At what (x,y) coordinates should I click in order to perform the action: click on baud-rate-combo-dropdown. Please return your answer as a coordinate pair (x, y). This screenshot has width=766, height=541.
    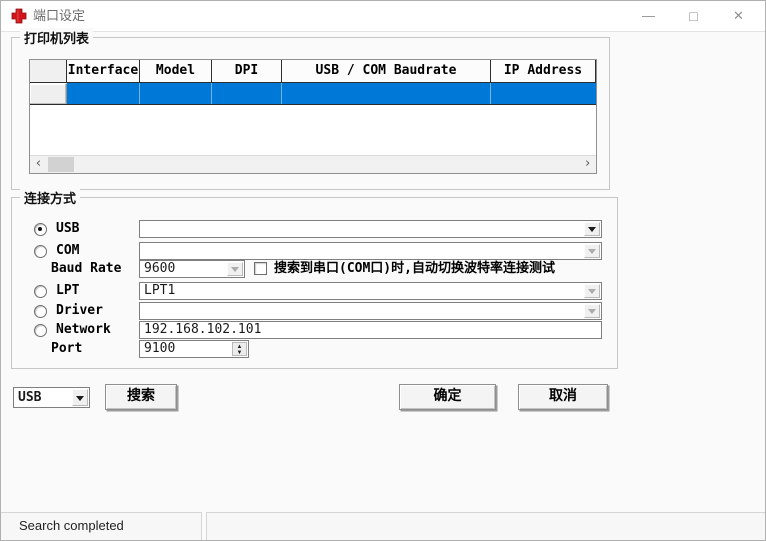
    Looking at the image, I should click on (235, 269).